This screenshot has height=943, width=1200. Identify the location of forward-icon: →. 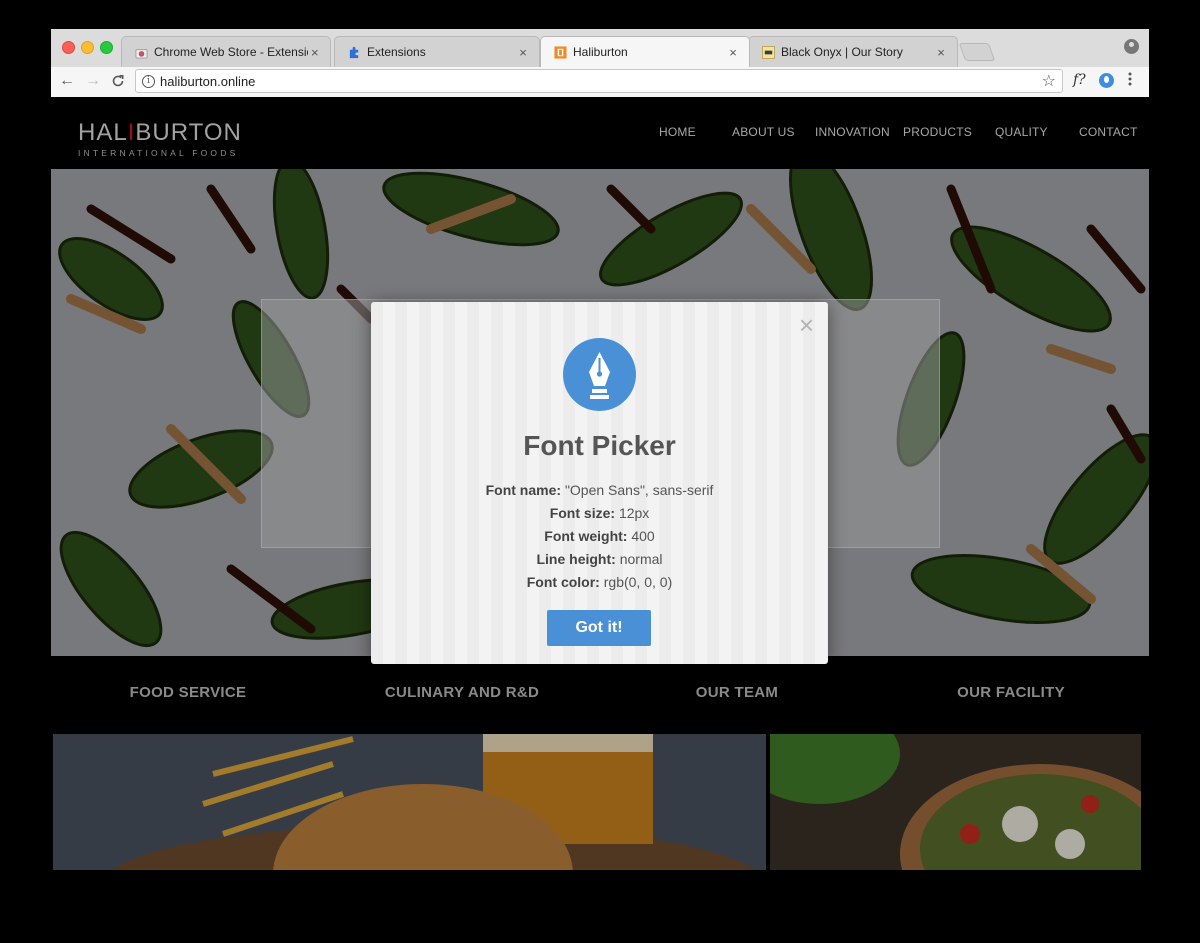
(93, 81).